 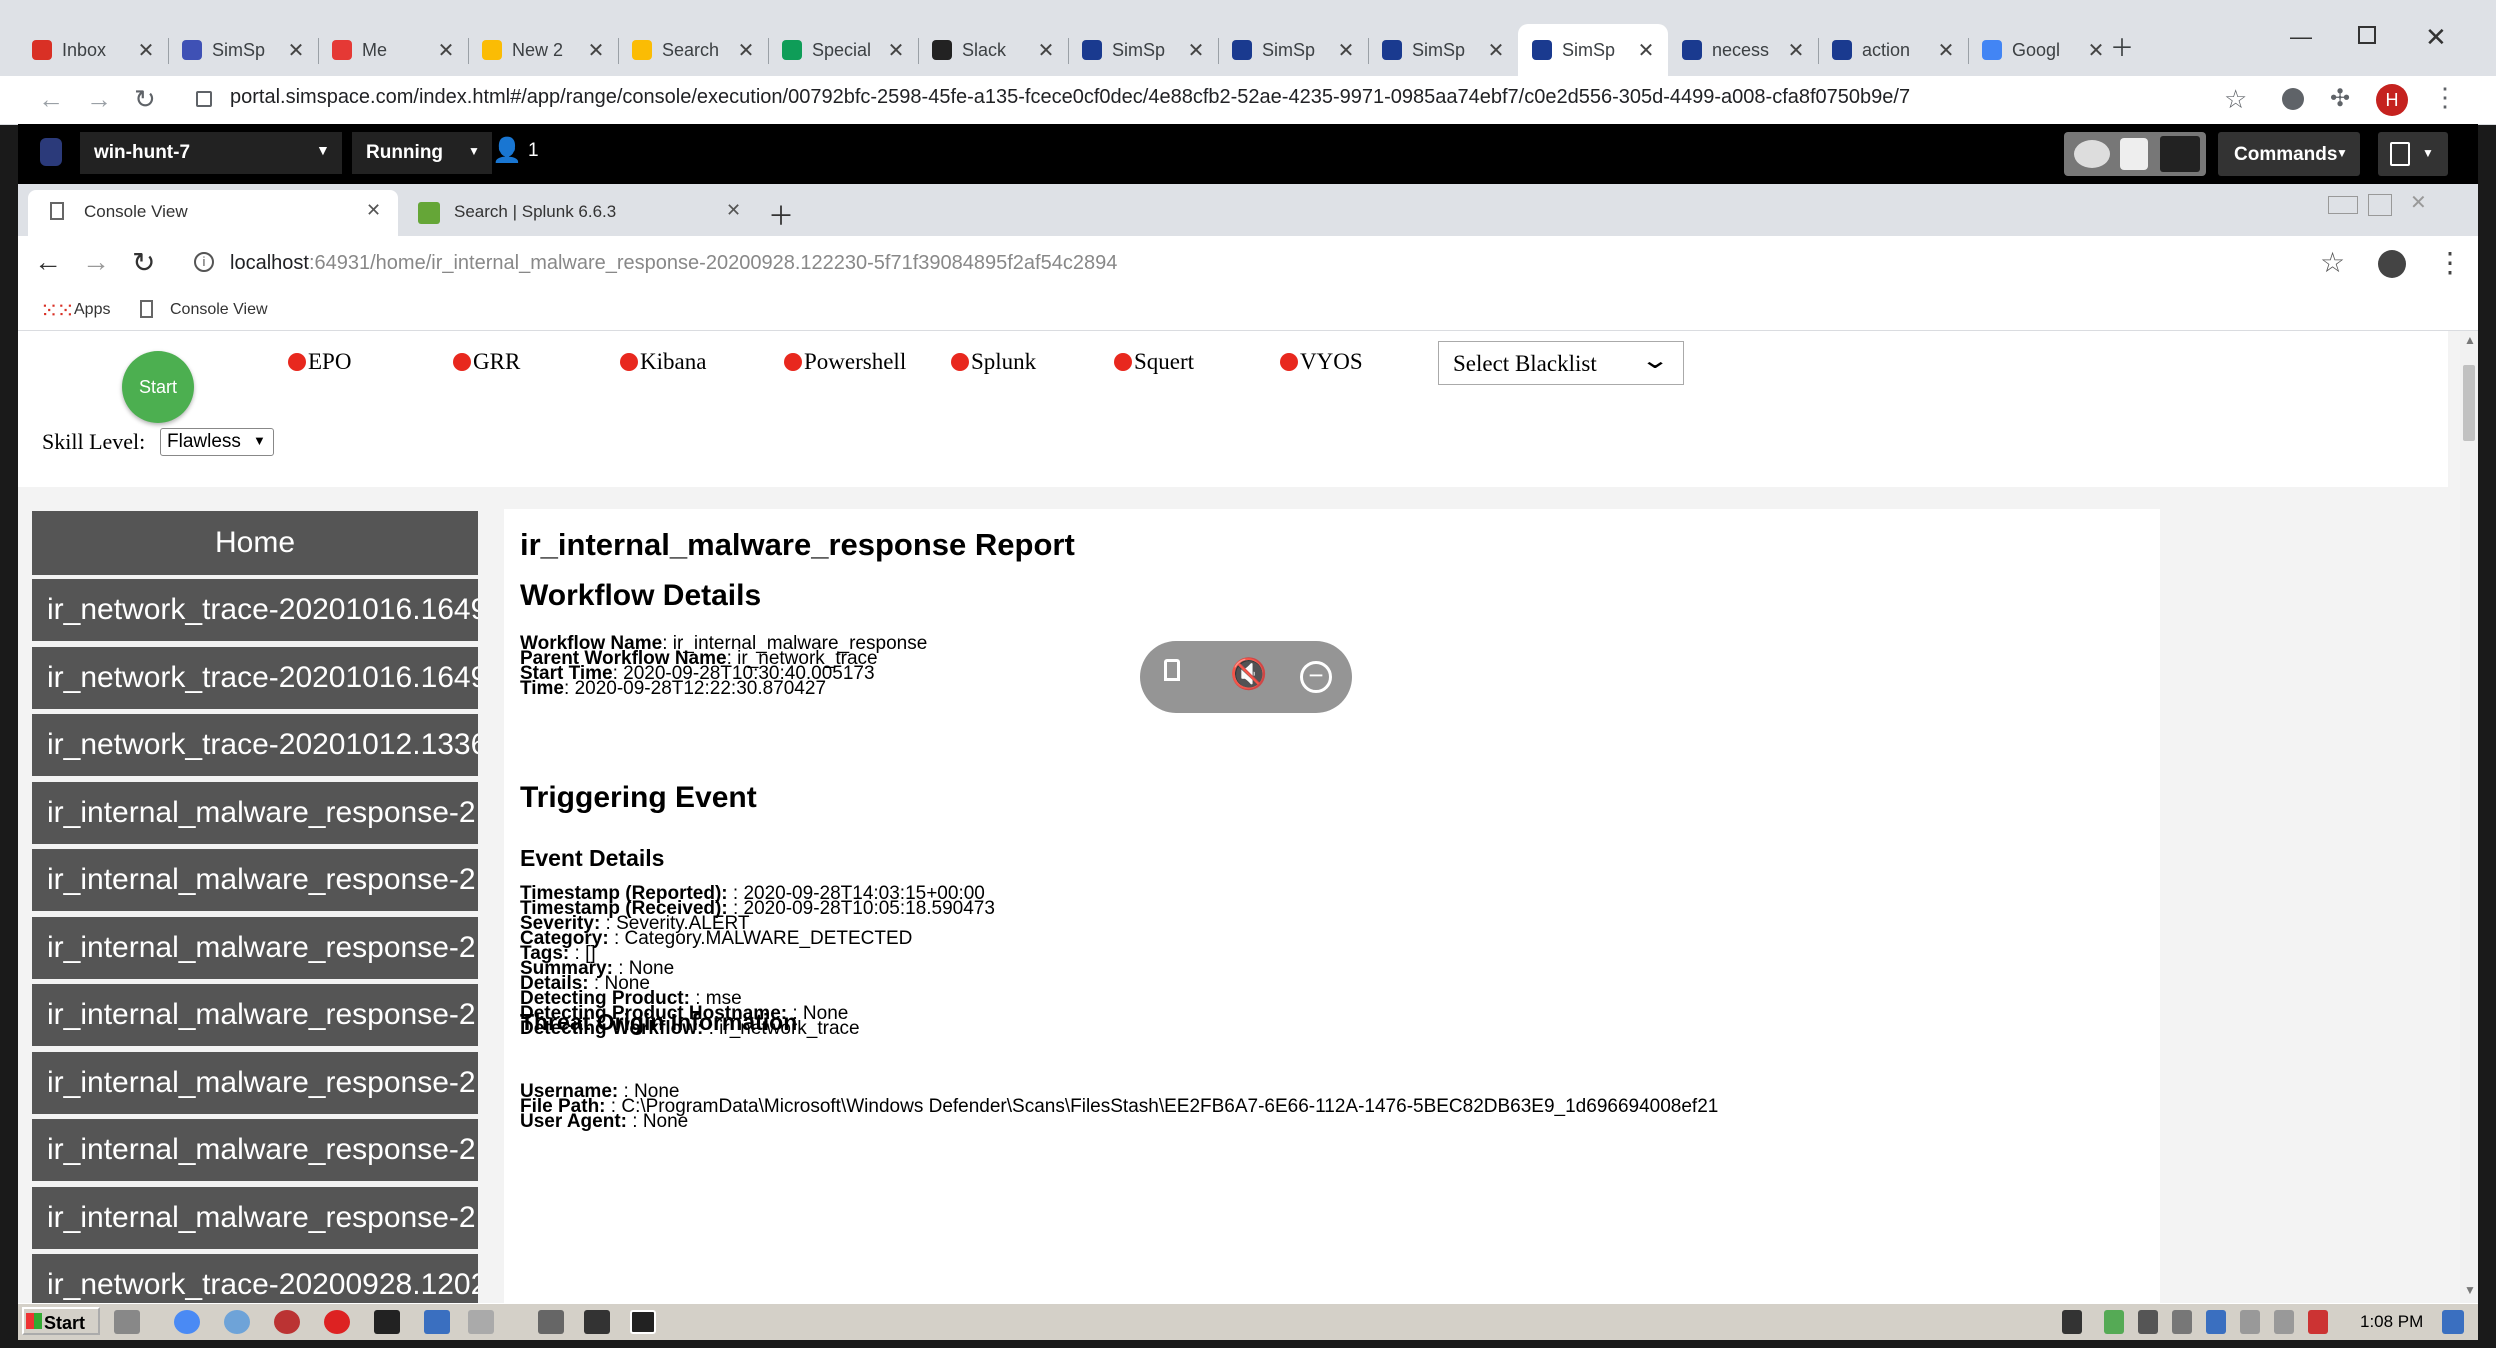 I want to click on sidebar-execution-item: ir_network_trace-20201012.1336, so click(x=255, y=745).